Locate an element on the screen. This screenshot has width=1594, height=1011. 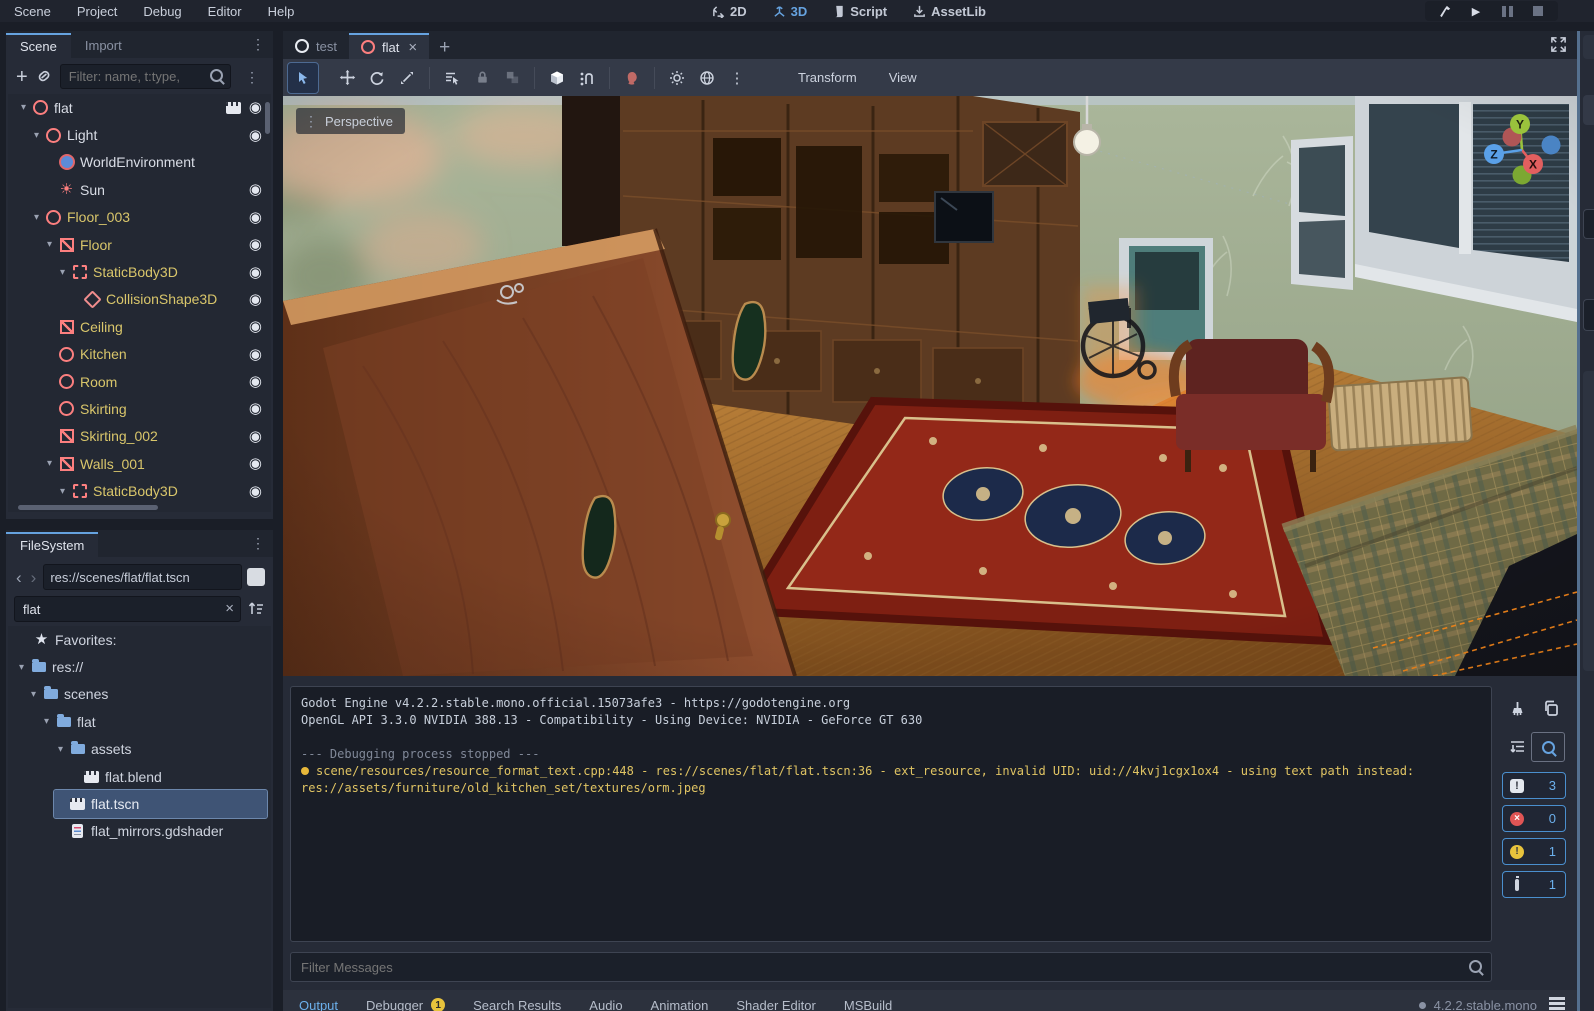
group-selected-button is located at coordinates (512, 78).